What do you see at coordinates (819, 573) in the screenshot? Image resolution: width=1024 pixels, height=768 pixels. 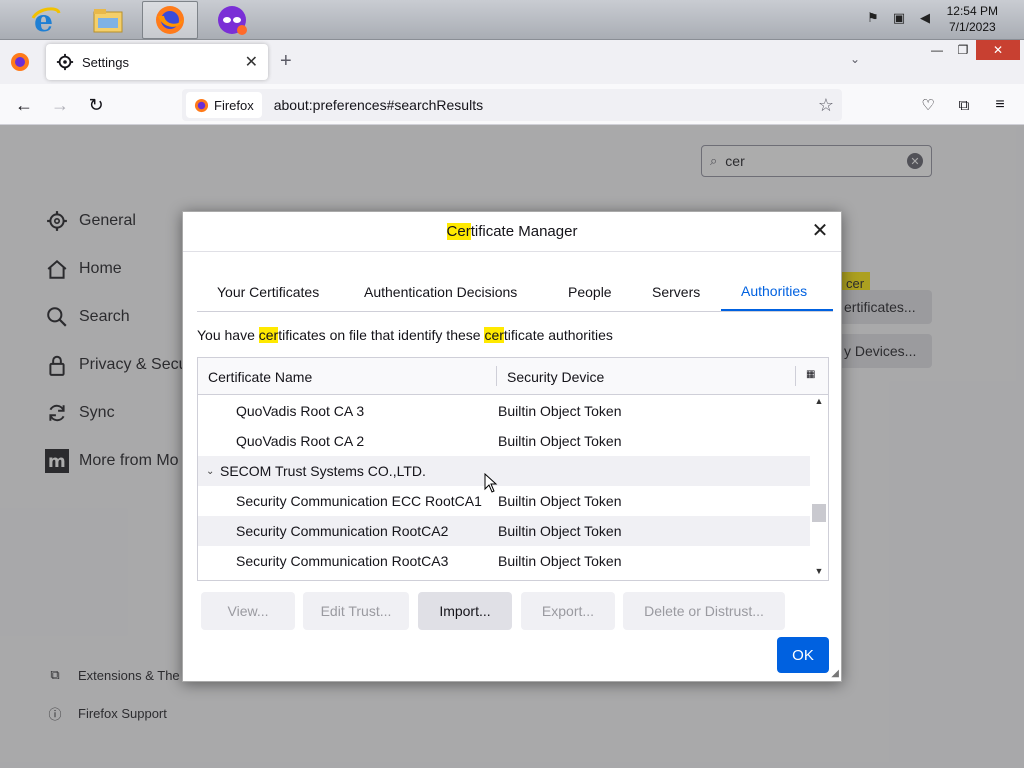 I see `scroll-down-icon: ▼` at bounding box center [819, 573].